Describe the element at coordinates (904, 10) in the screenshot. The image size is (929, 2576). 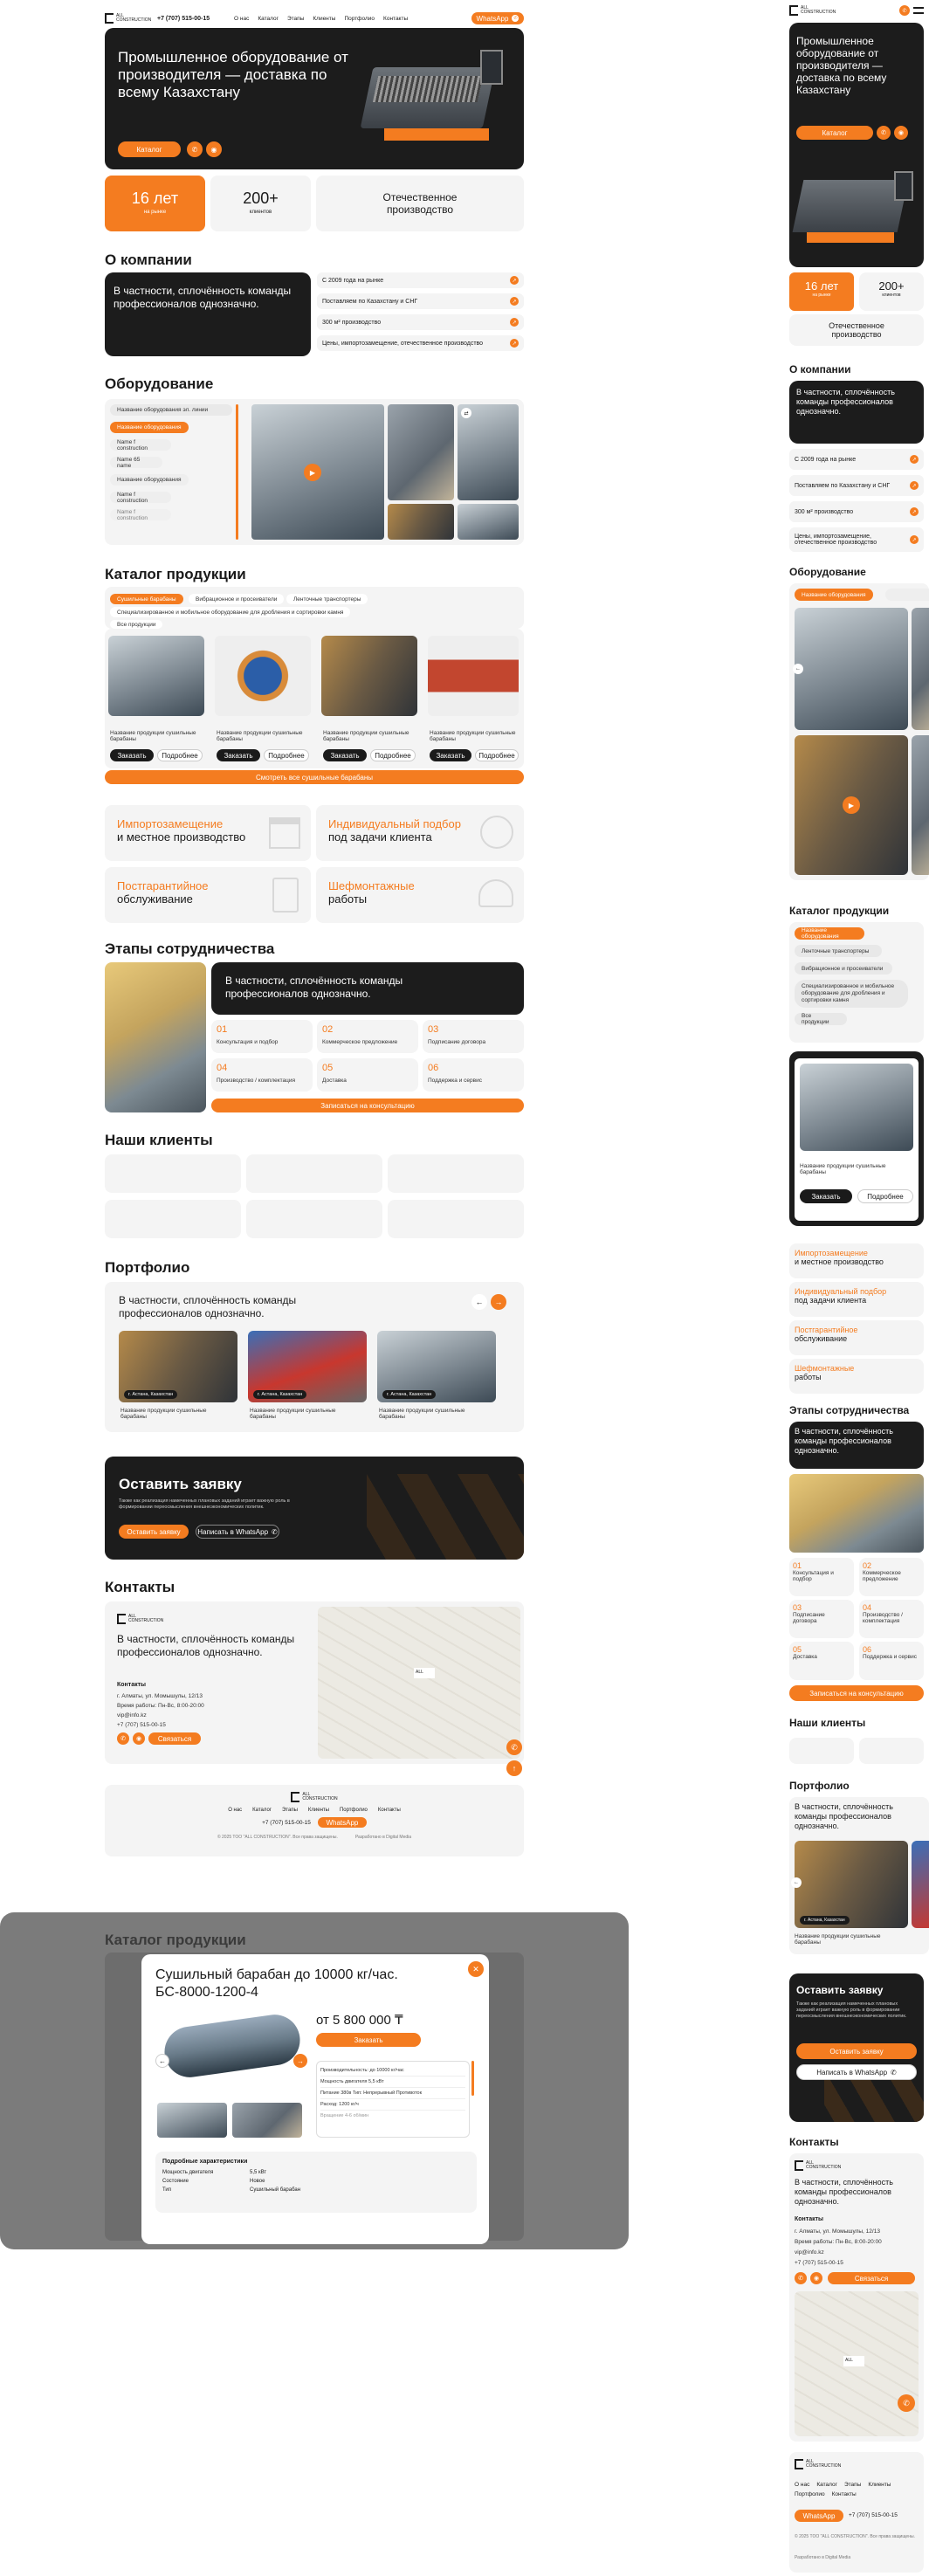
I see `mobile-whatsapp-icon: ✆` at that location.